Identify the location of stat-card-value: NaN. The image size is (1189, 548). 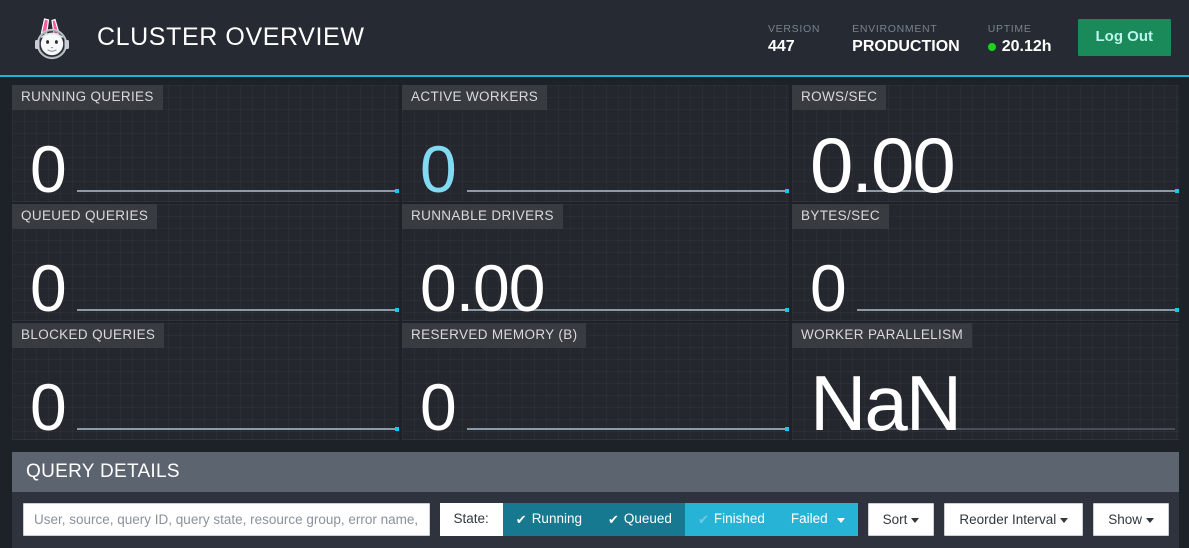
(886, 399).